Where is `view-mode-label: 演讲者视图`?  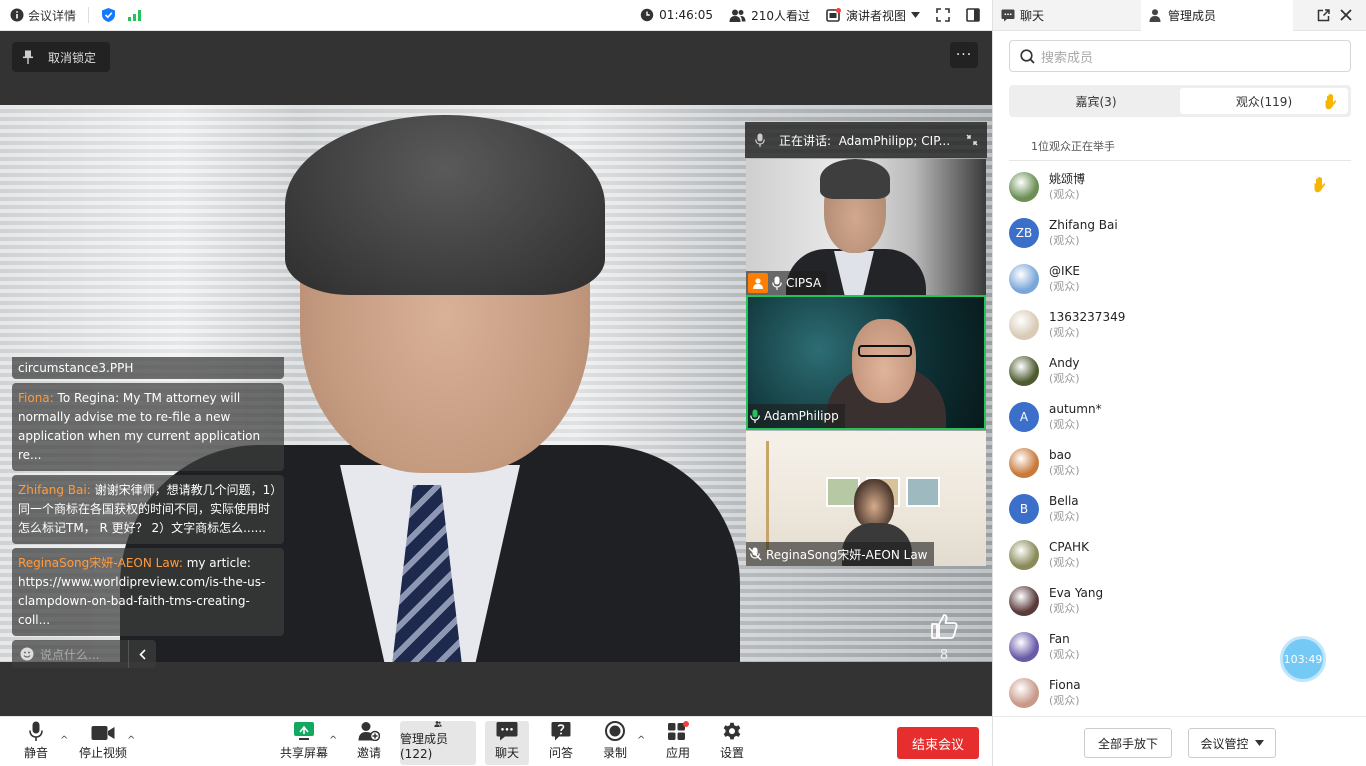 view-mode-label: 演讲者视图 is located at coordinates (875, 15).